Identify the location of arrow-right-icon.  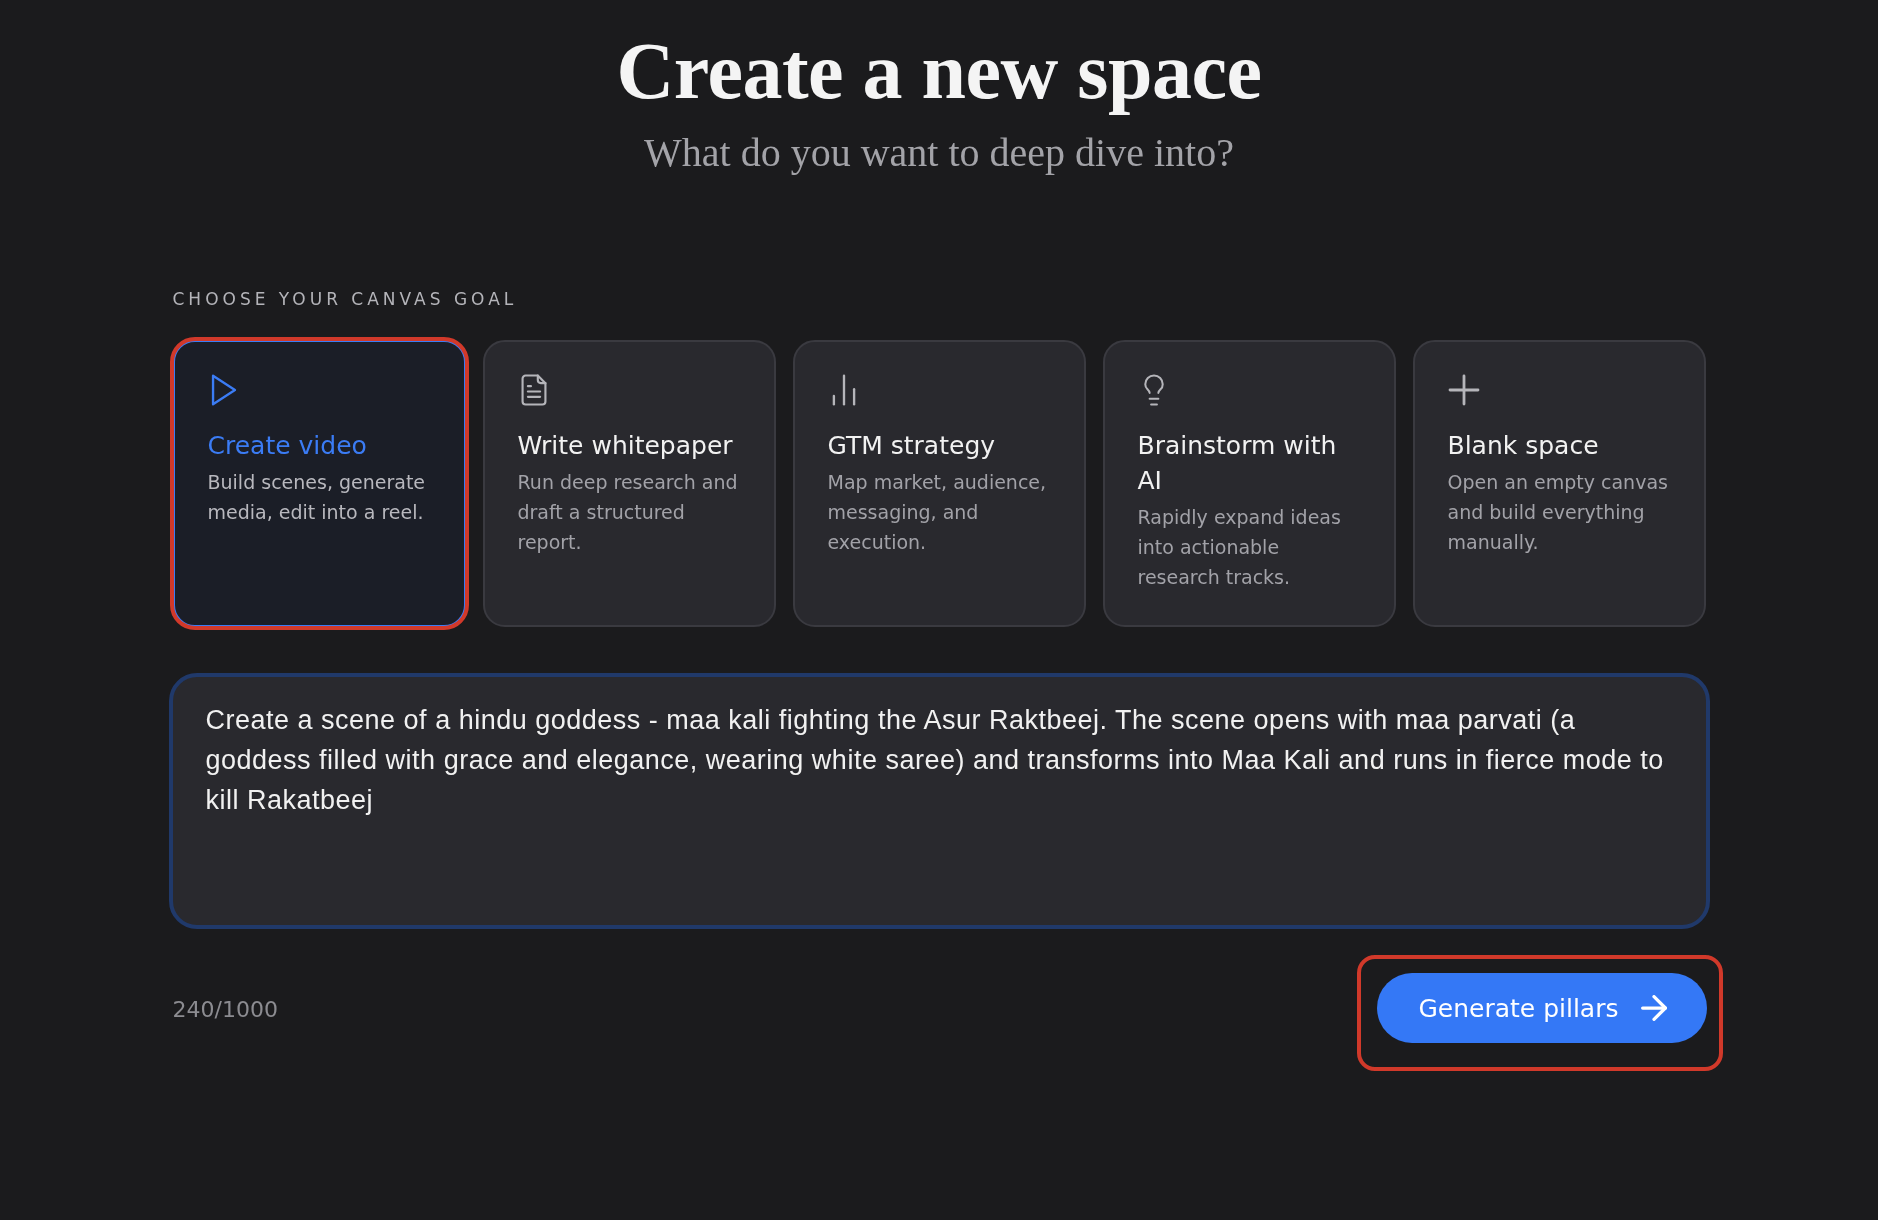
(1653, 1008).